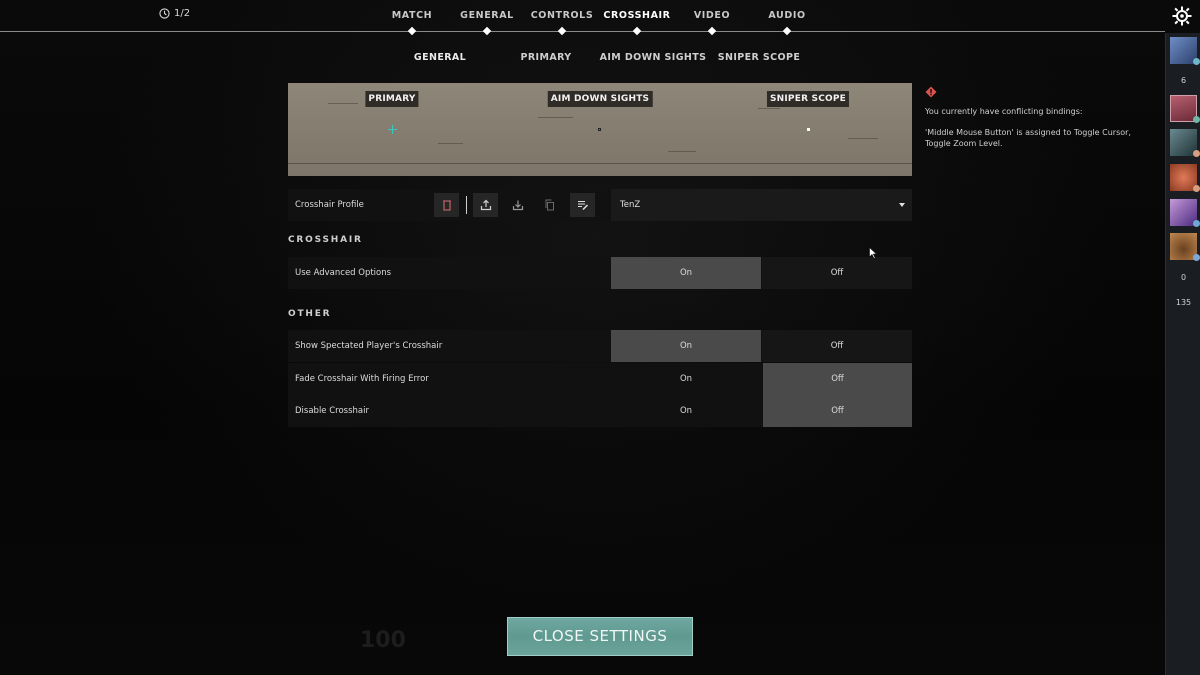 This screenshot has height=675, width=1200. I want to click on setting-label: Fade Crosshair With Firing Error, so click(362, 379).